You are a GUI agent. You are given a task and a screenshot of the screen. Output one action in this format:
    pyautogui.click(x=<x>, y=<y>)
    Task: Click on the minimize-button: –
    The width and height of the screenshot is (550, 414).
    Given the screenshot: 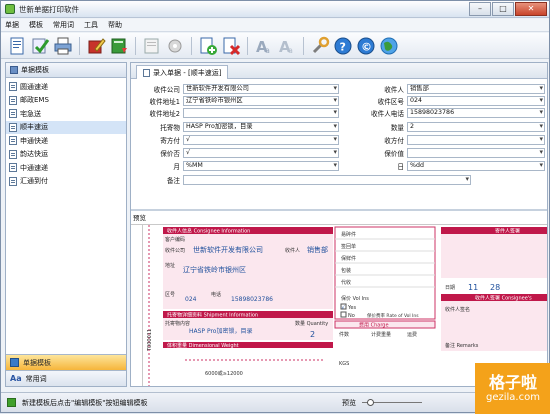 What is the action you would take?
    pyautogui.click(x=480, y=9)
    